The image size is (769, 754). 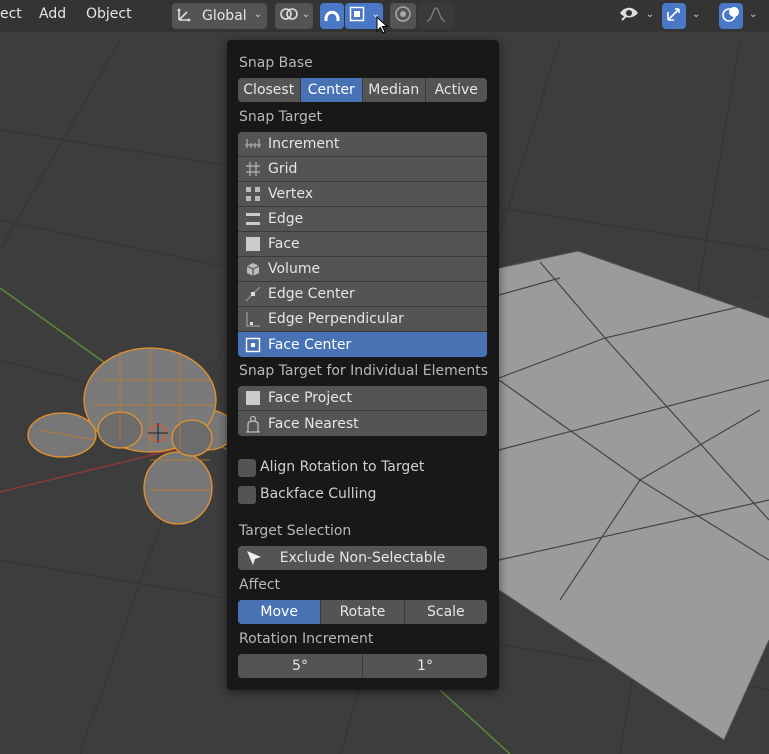 I want to click on face-nearest-icon, so click(x=253, y=423).